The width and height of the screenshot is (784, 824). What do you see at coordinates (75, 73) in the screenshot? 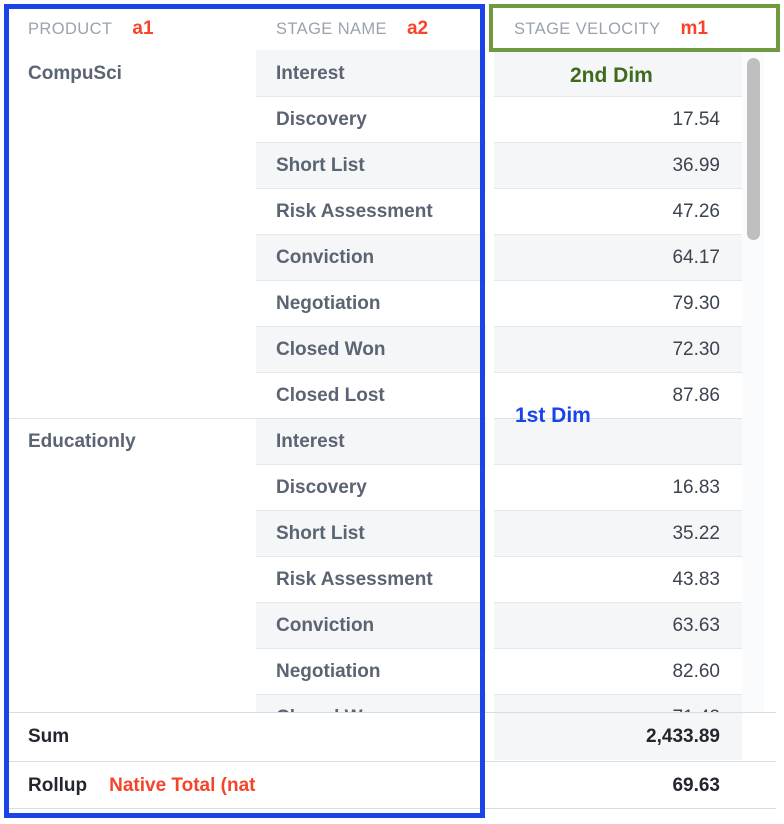
I see `product-name: CompuSci` at bounding box center [75, 73].